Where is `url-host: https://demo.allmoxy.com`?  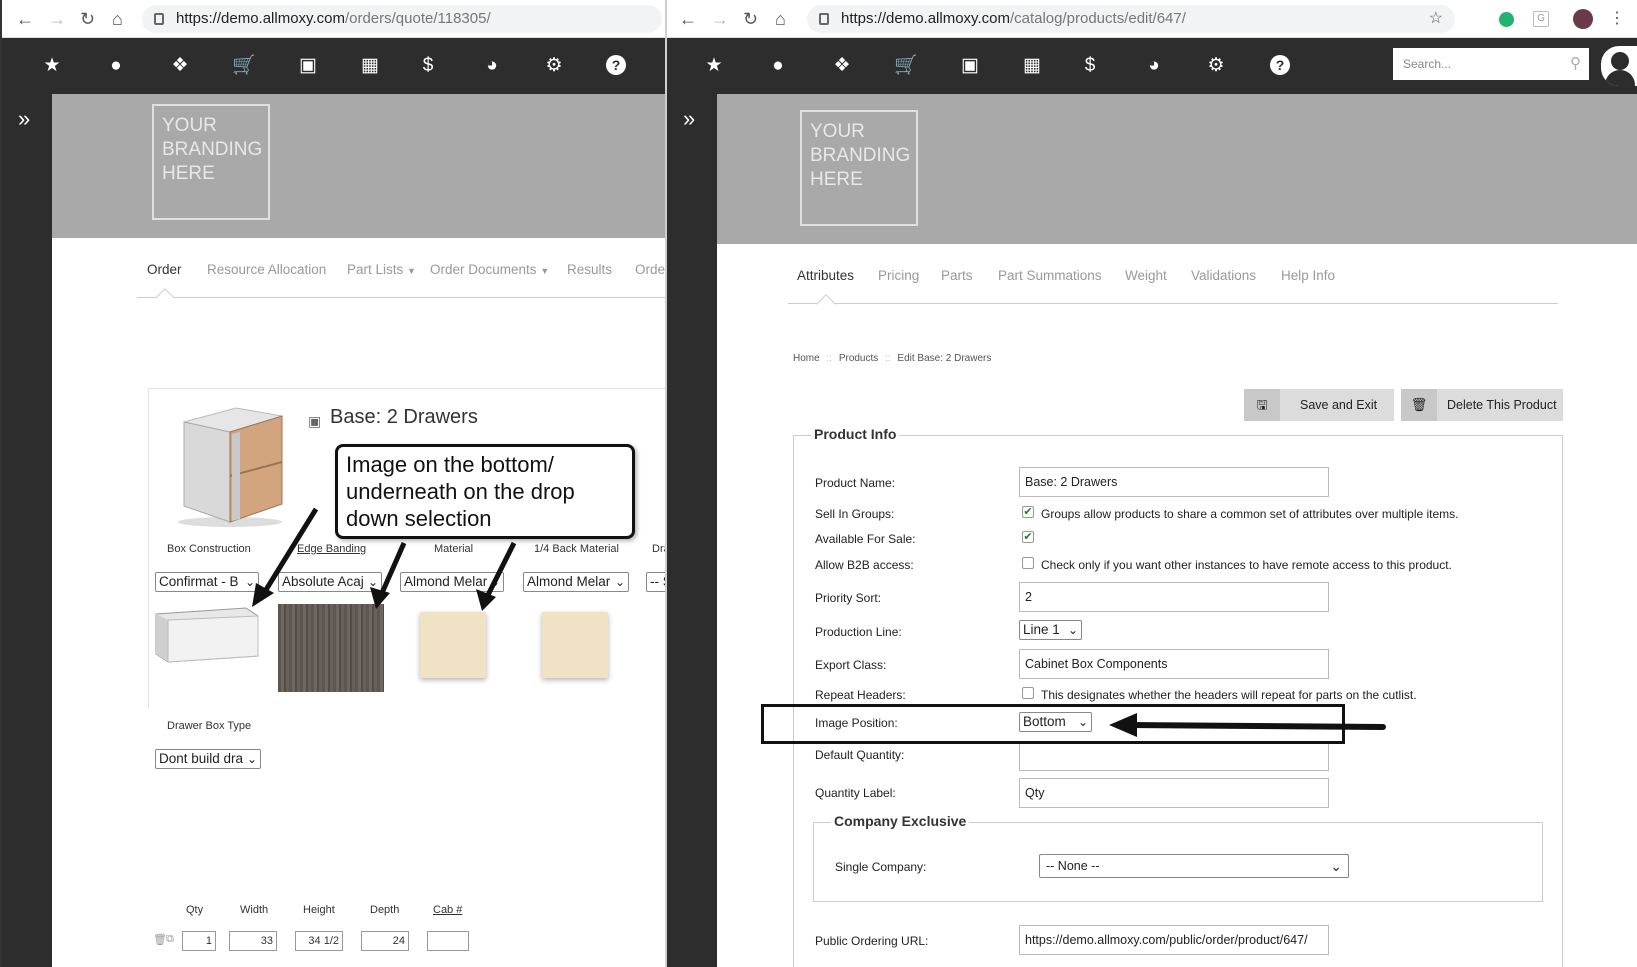 url-host: https://demo.allmoxy.com is located at coordinates (925, 18).